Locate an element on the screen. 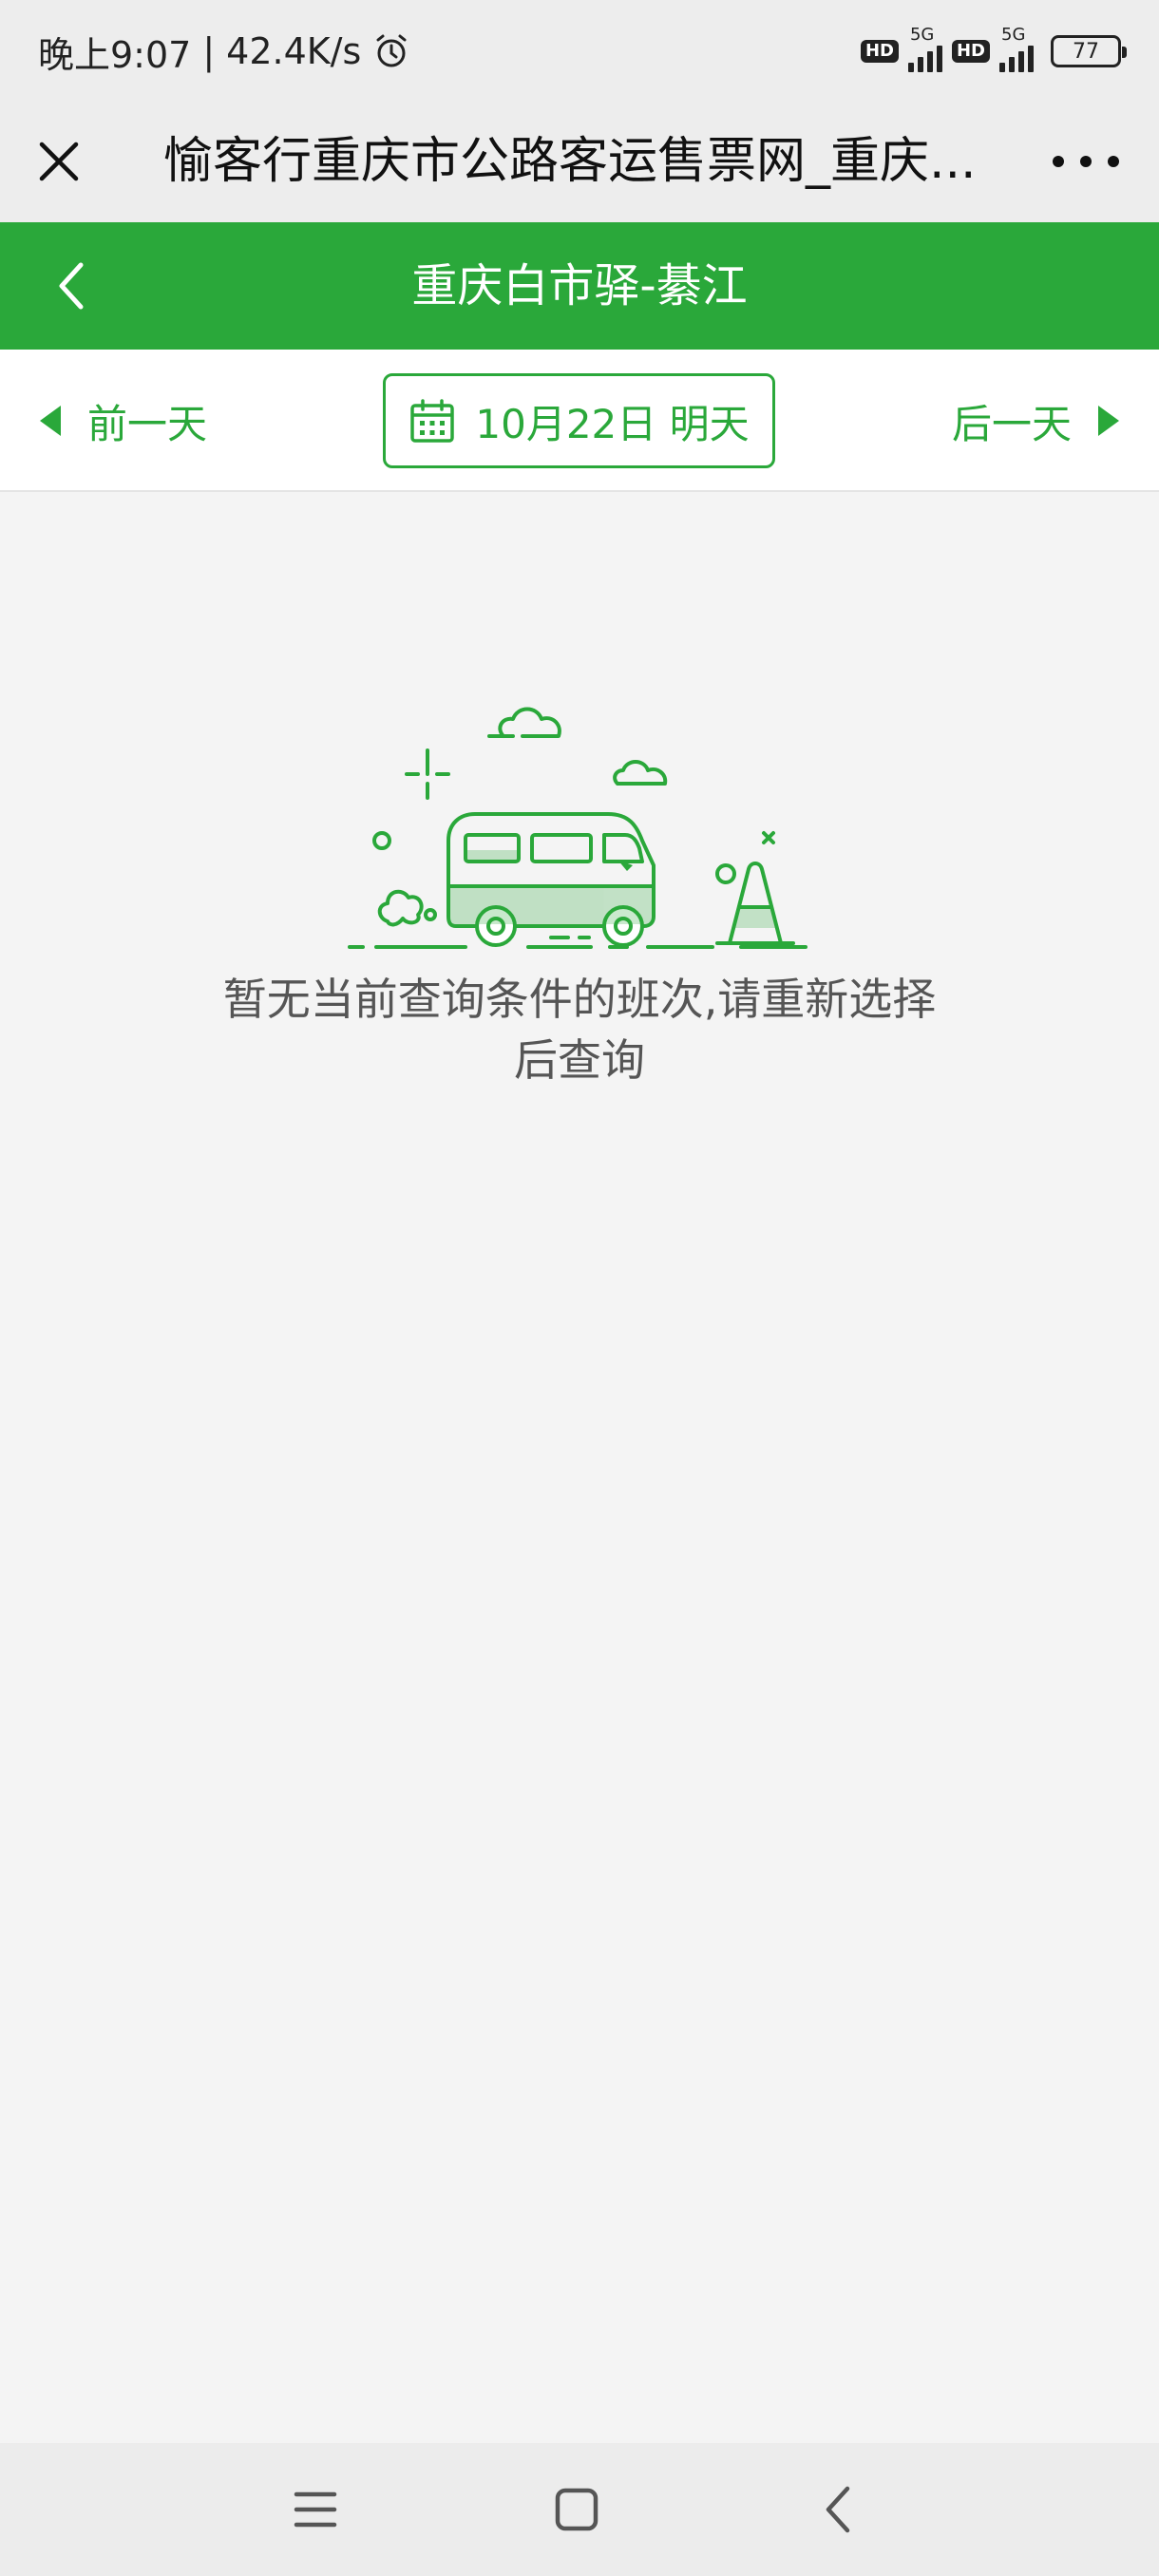 This screenshot has height=2576, width=1159. date-picker-button: 10月22日 明天 is located at coordinates (579, 420).